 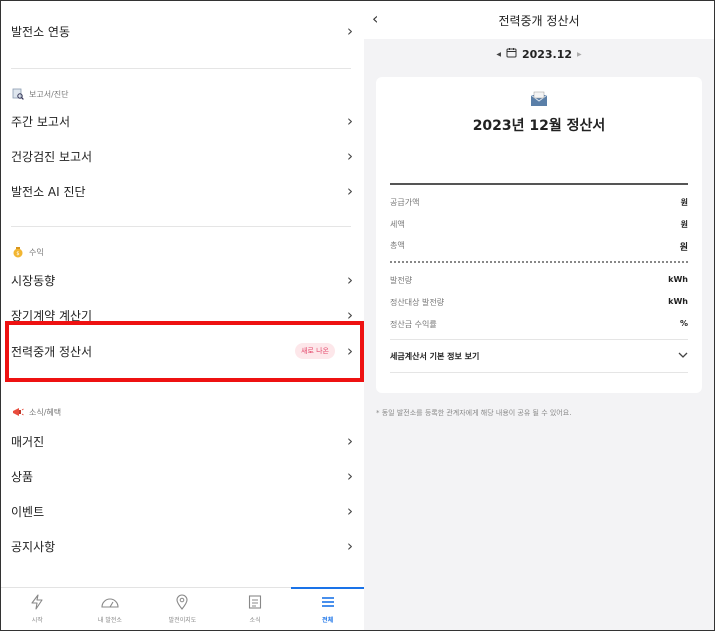 I want to click on chevron-down-icon, so click(x=683, y=356).